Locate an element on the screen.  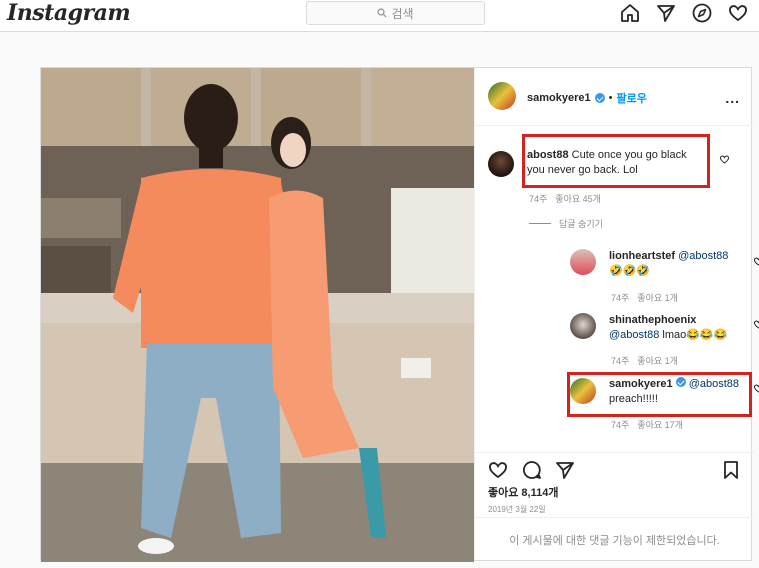
highlight-box-reply is located at coordinates (659, 394).